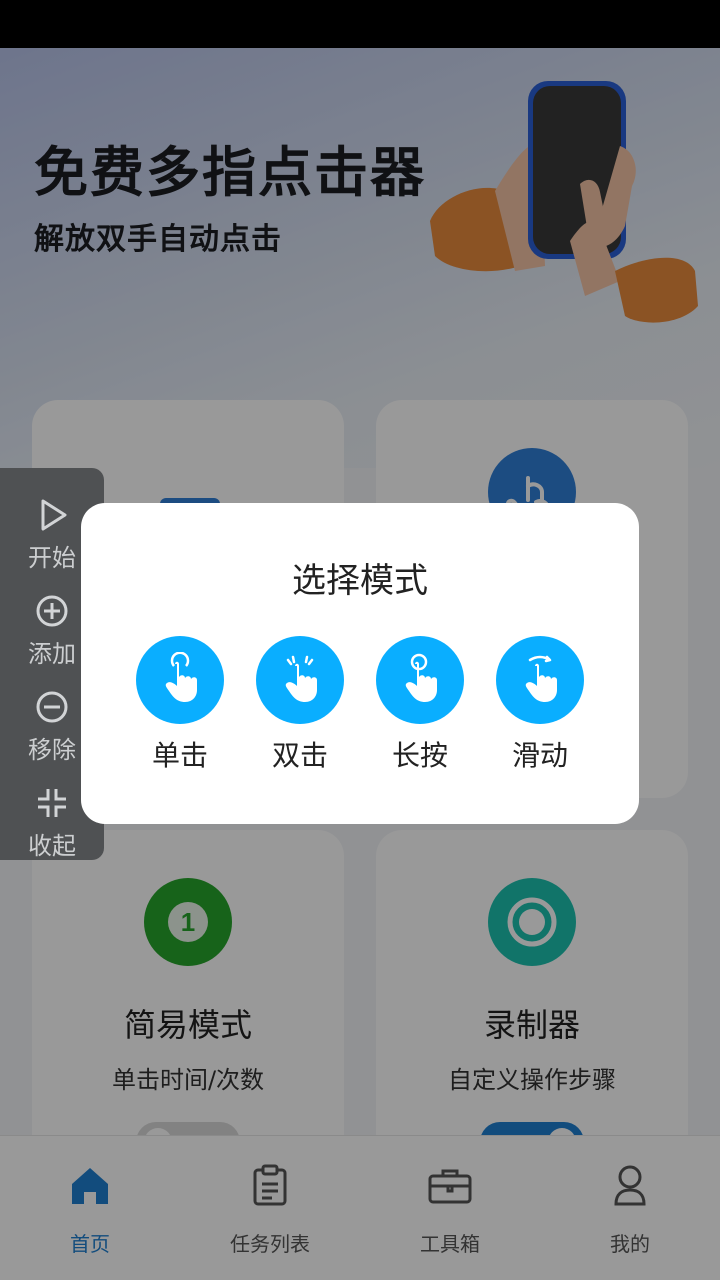 This screenshot has height=1280, width=720. What do you see at coordinates (539, 755) in the screenshot?
I see `mode-swipe-label: 滑动` at bounding box center [539, 755].